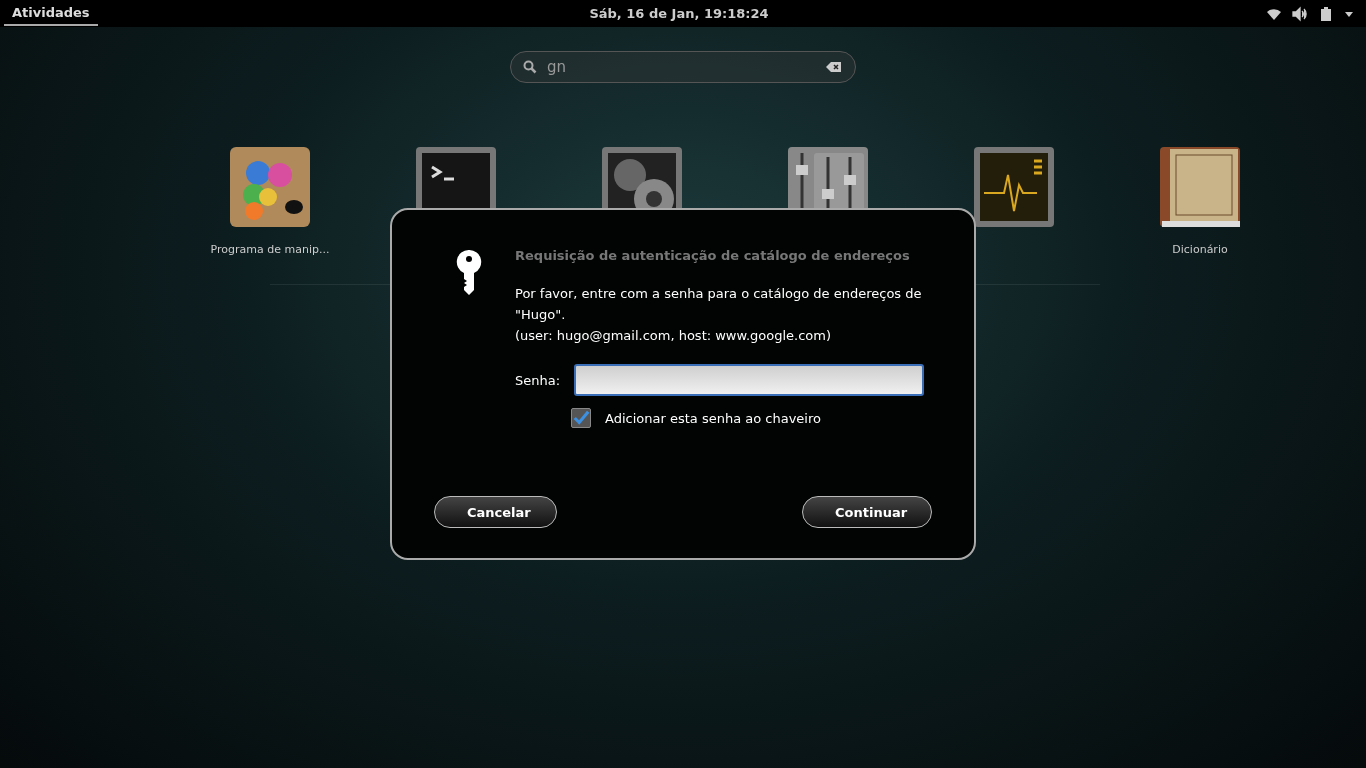 The height and width of the screenshot is (768, 1366). Describe the element at coordinates (713, 418) in the screenshot. I see `checkbox-label: Adicionar esta senha ao chaveiro` at that location.